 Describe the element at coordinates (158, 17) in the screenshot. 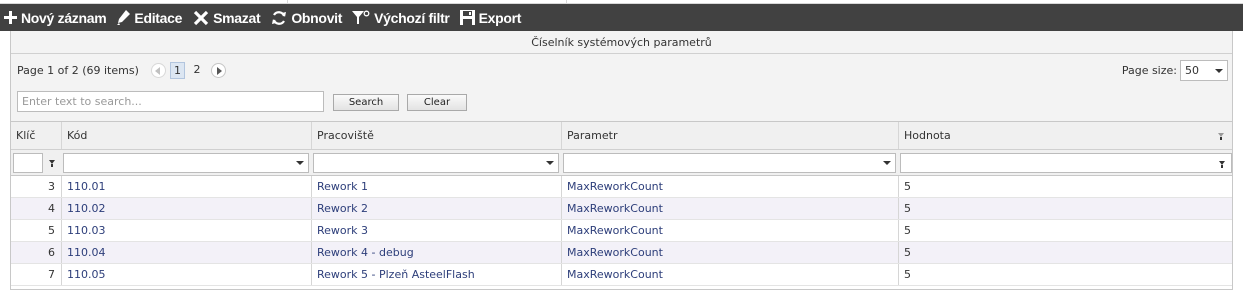

I see `edit-label: Editace` at that location.